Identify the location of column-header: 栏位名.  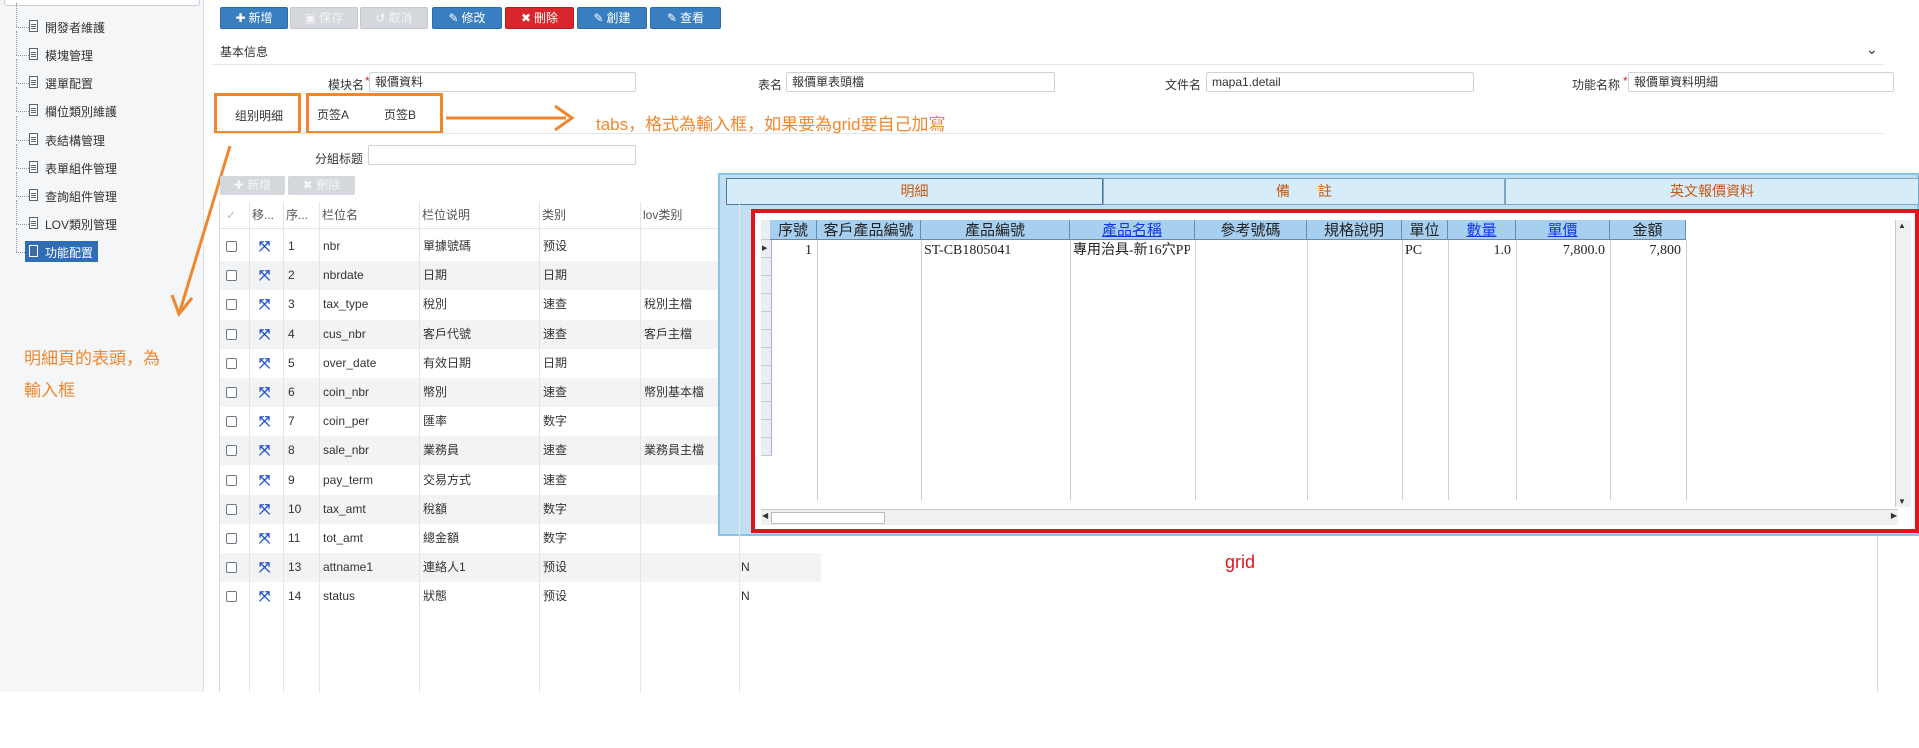
(340, 215).